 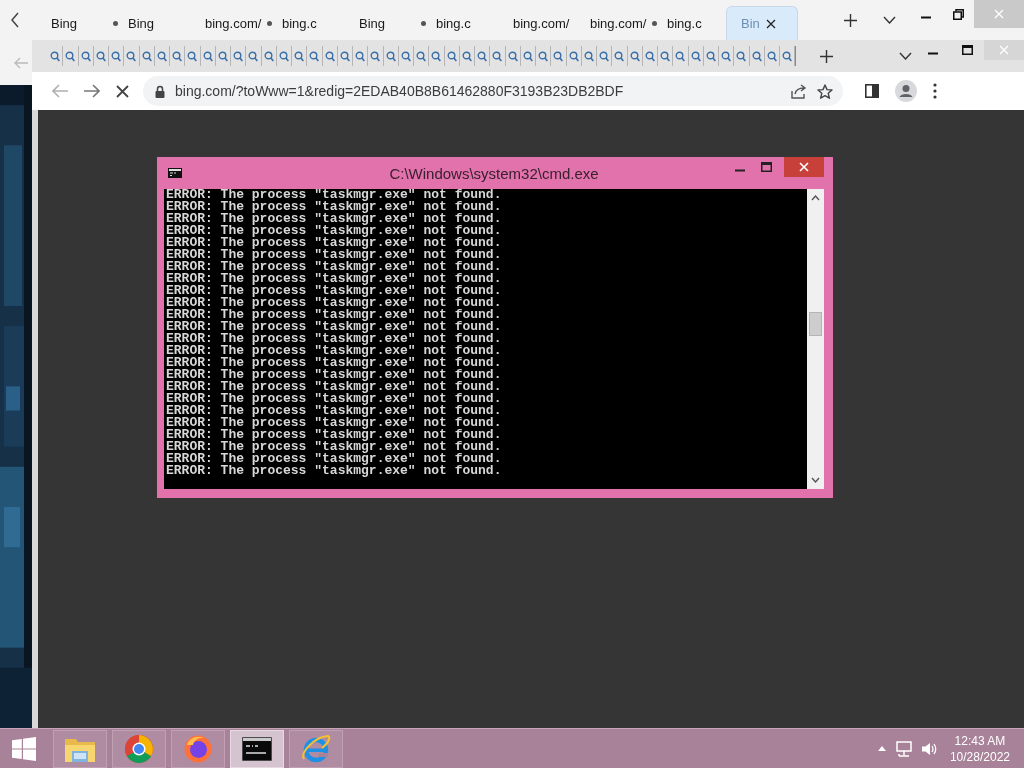 I want to click on side-panel-icon, so click(x=872, y=91).